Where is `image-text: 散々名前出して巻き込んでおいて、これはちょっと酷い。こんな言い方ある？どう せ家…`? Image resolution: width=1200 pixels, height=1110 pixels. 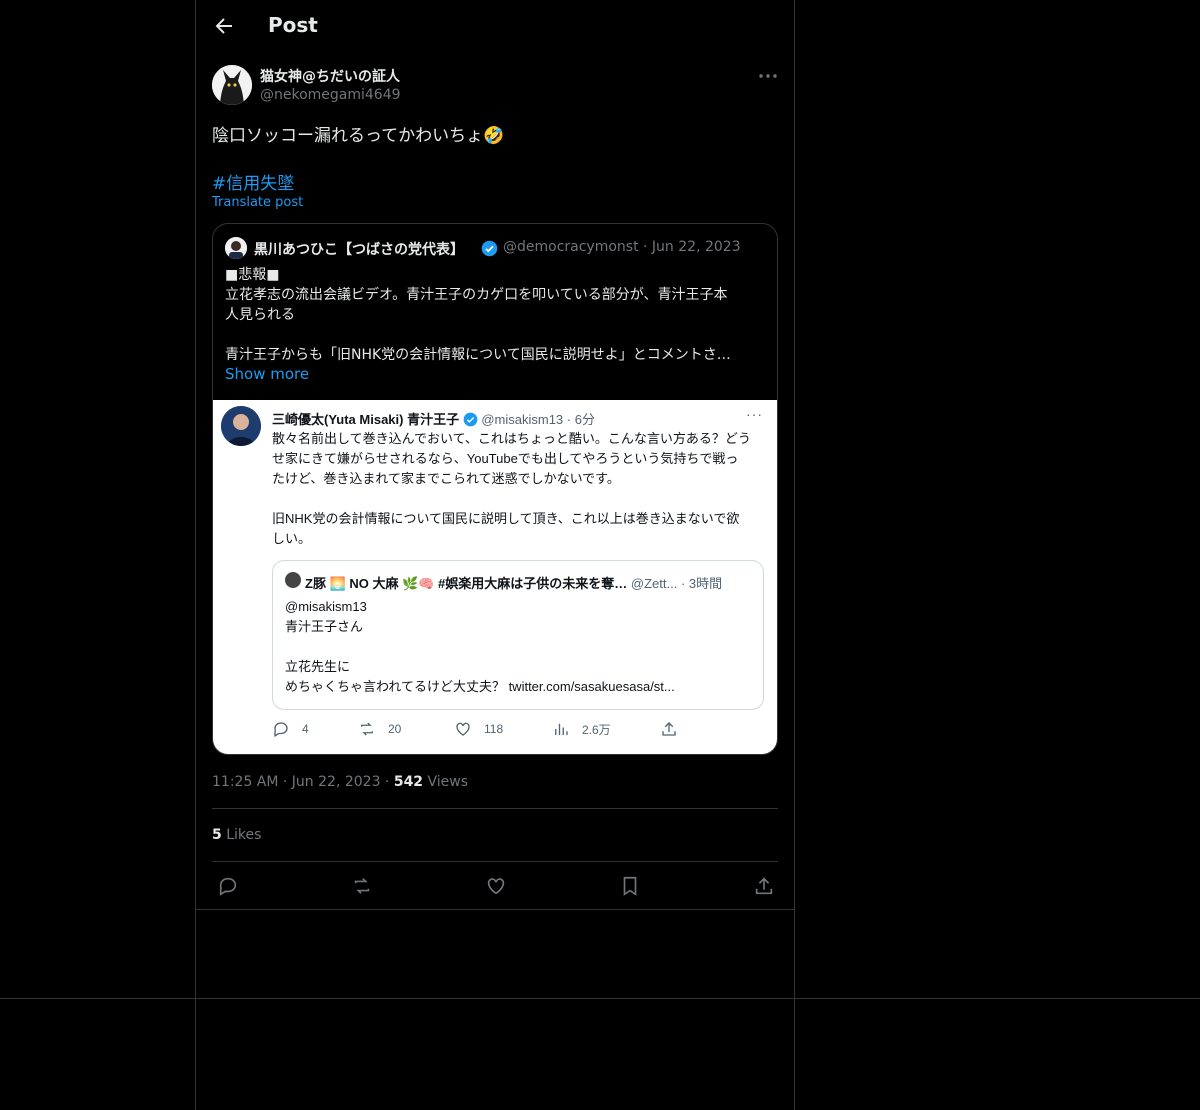
image-text: 散々名前出して巻き込んでおいて、これはちょっと酷い。こんな言い方ある？どう せ家… is located at coordinates (519, 489).